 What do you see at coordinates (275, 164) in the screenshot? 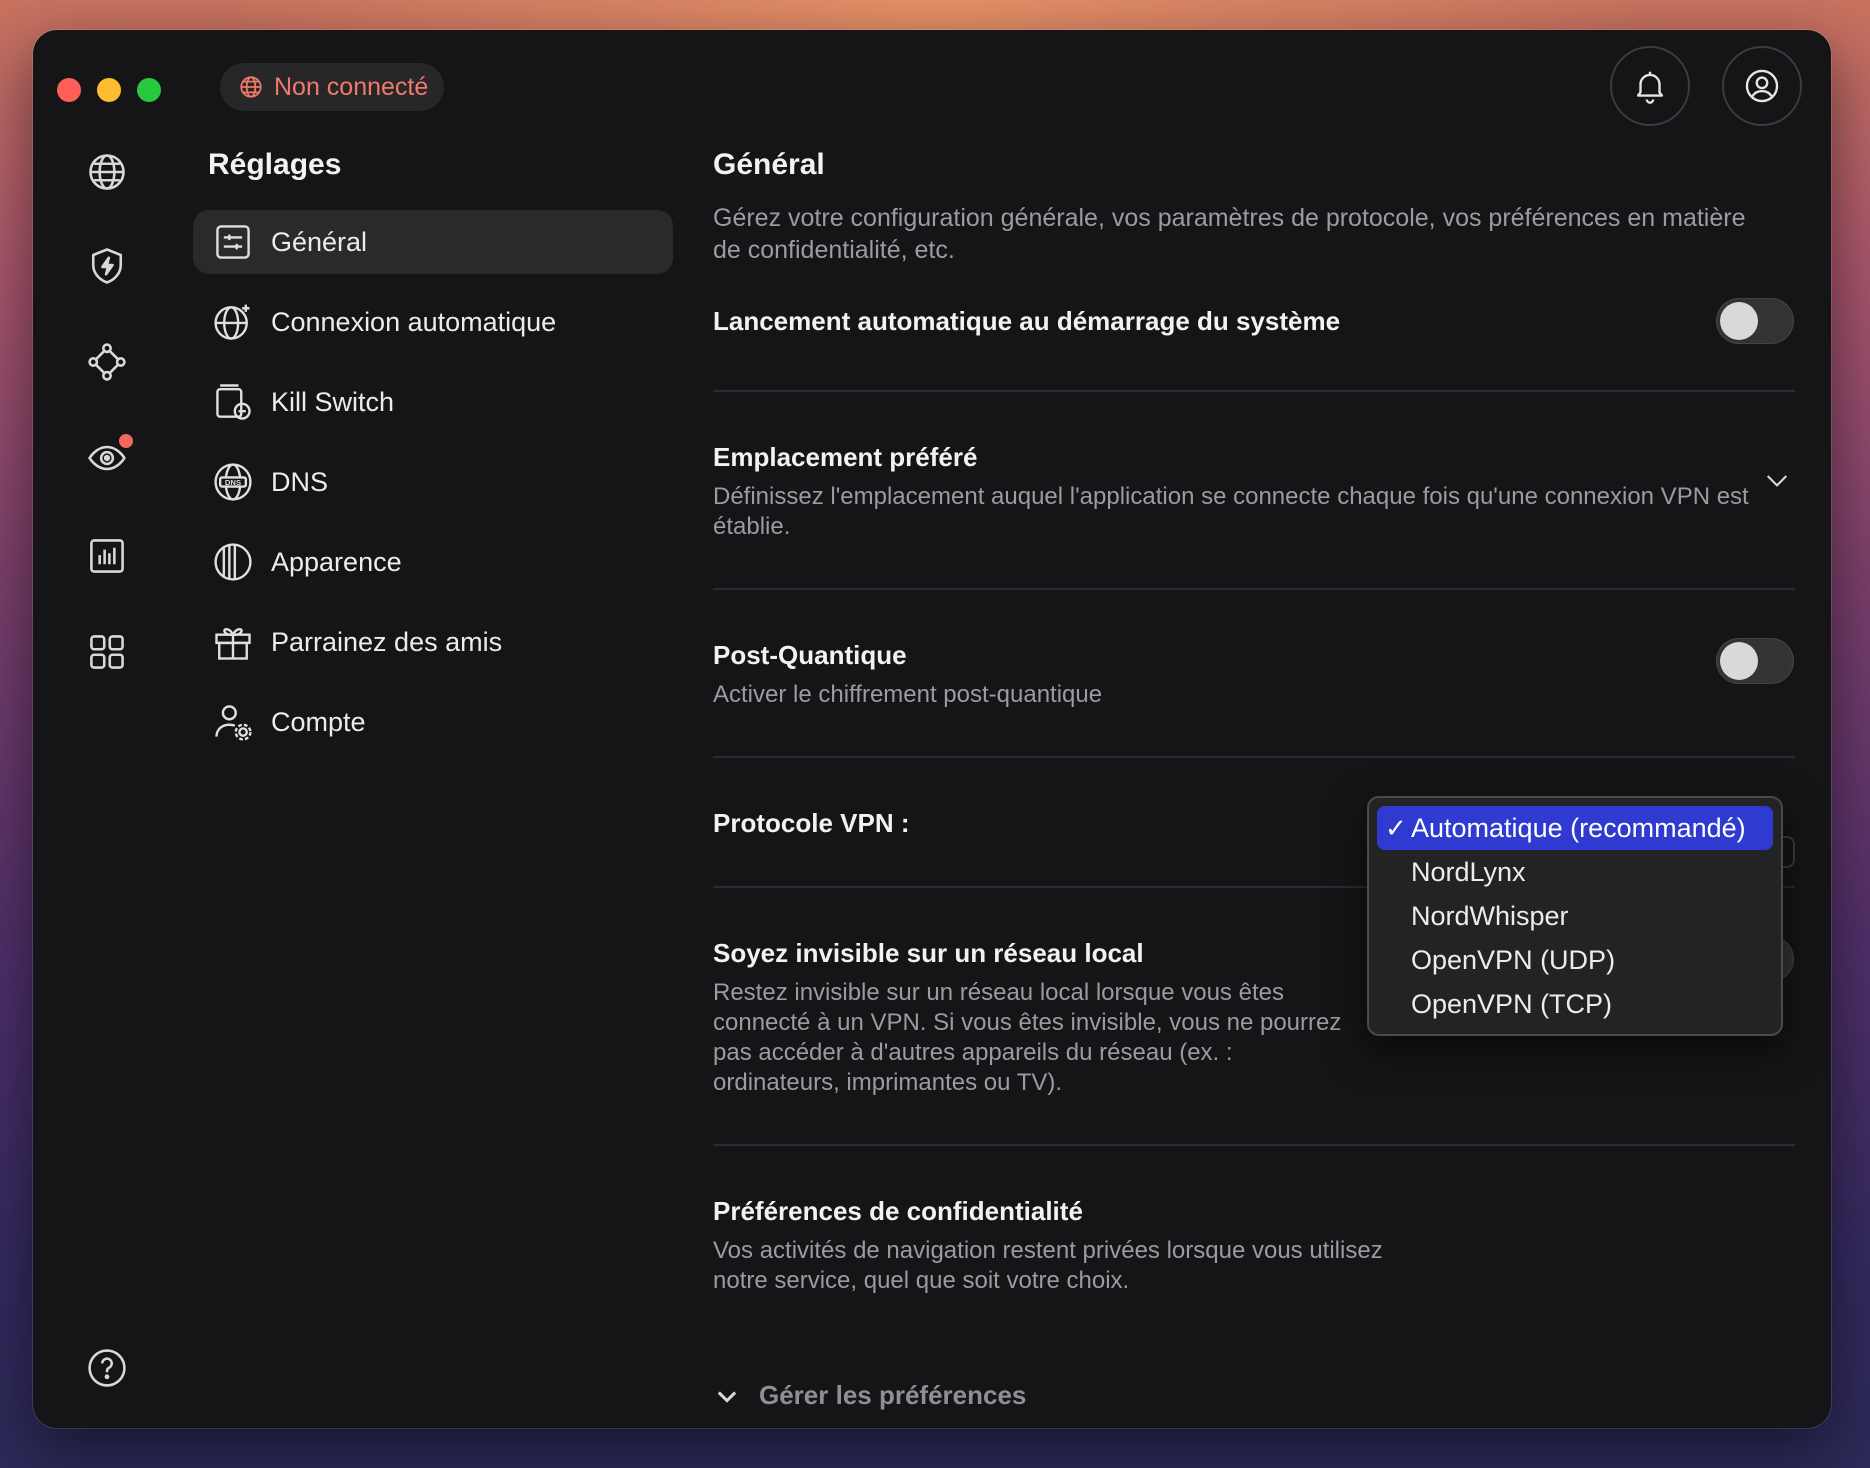
I see `settings-title: Réglages` at bounding box center [275, 164].